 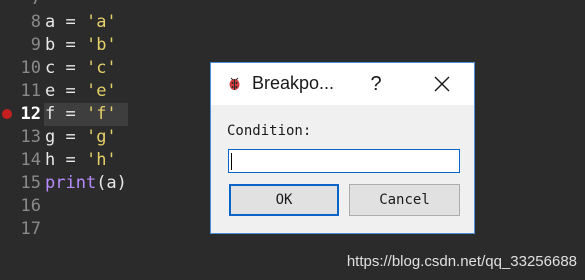 I want to click on line-number: 15, so click(x=30, y=183).